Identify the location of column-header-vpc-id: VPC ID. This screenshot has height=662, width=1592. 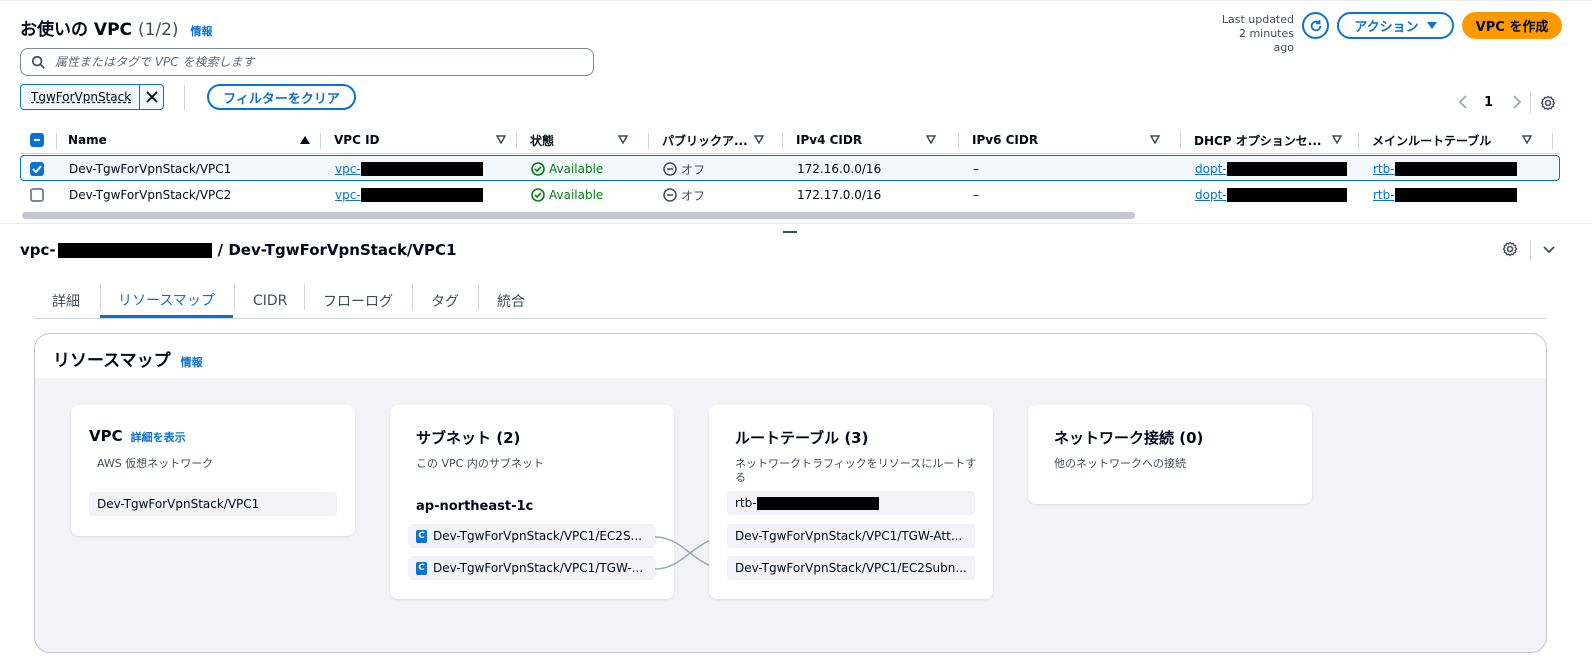
(425, 140).